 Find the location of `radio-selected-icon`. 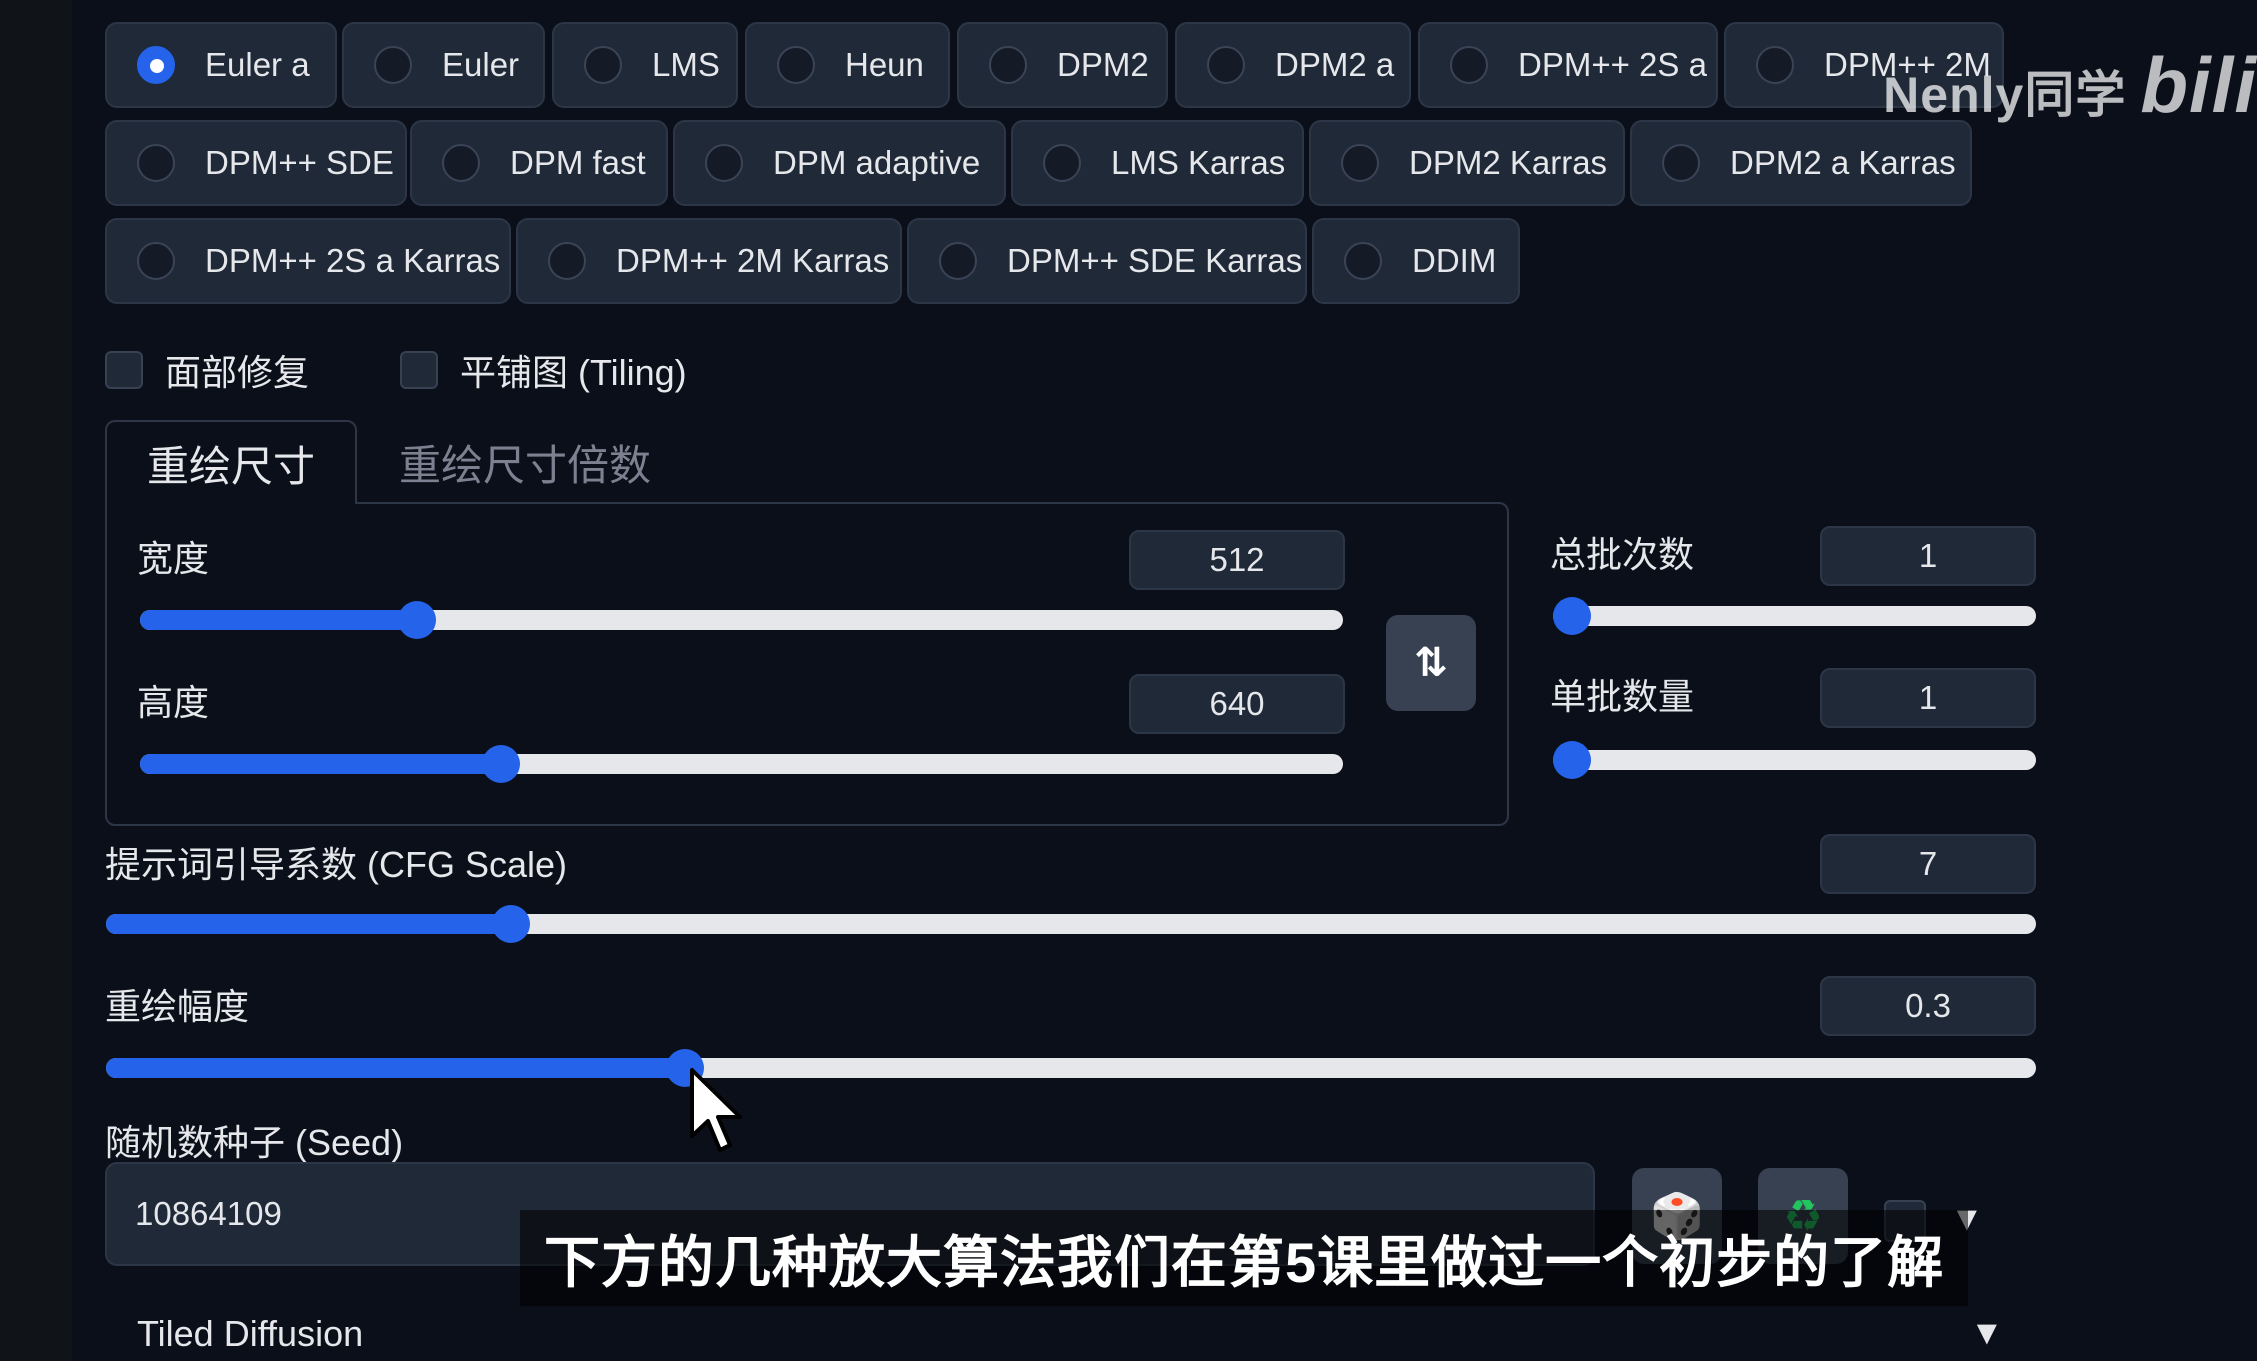

radio-selected-icon is located at coordinates (156, 65).